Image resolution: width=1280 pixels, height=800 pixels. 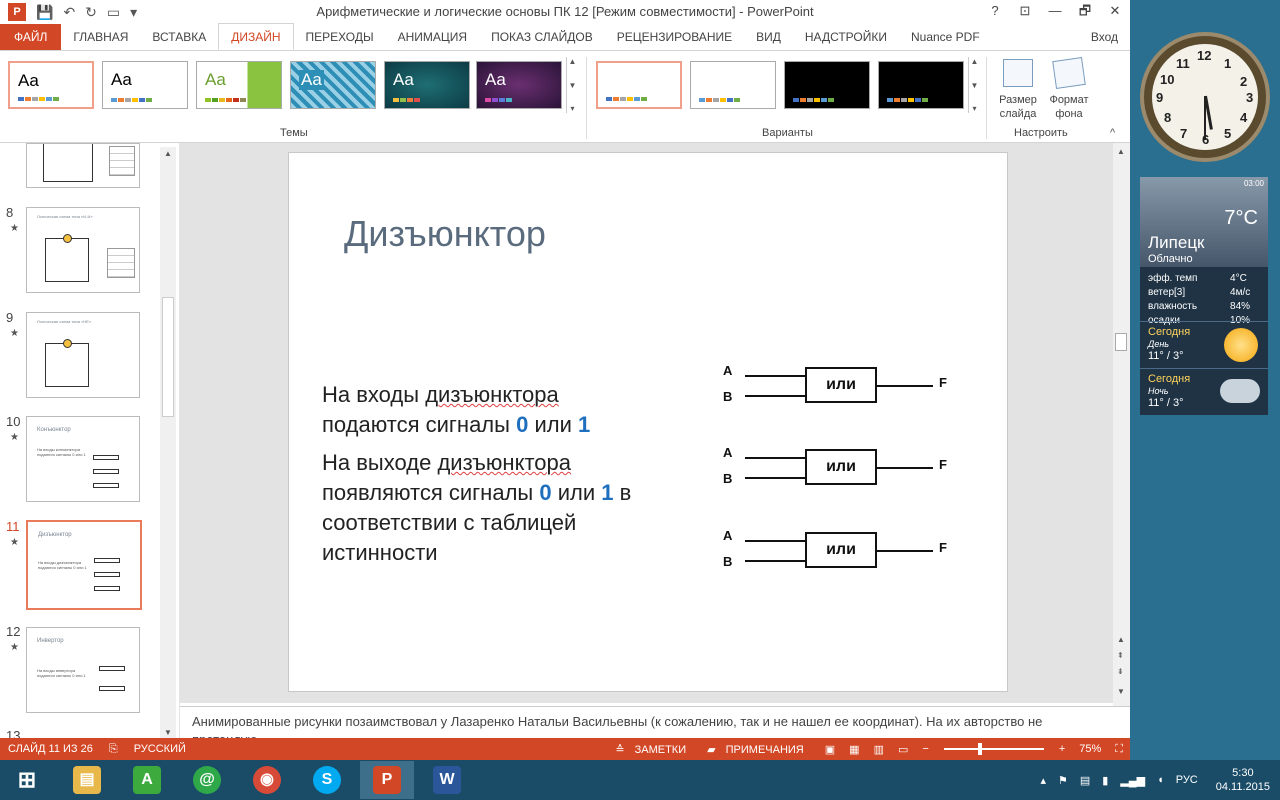 What do you see at coordinates (993, 749) in the screenshot?
I see `zoom-slider` at bounding box center [993, 749].